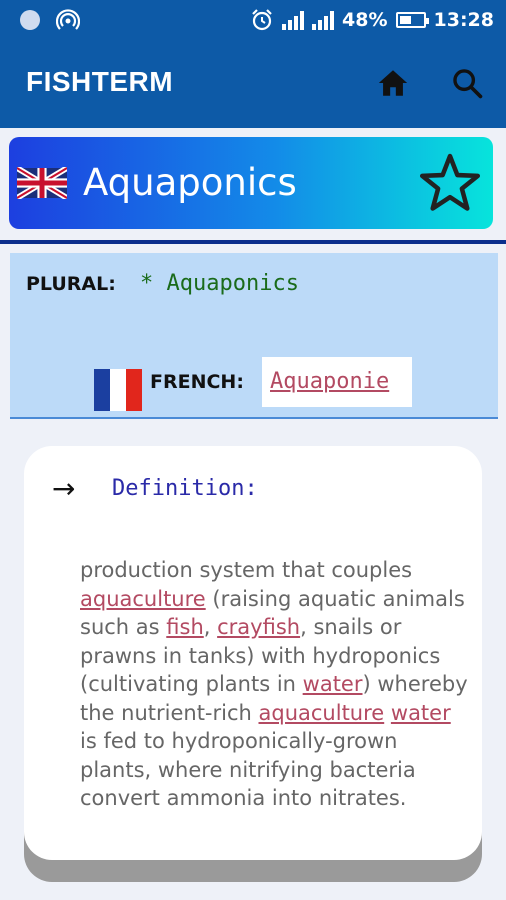 The image size is (506, 900). Describe the element at coordinates (467, 83) in the screenshot. I see `search-icon` at that location.